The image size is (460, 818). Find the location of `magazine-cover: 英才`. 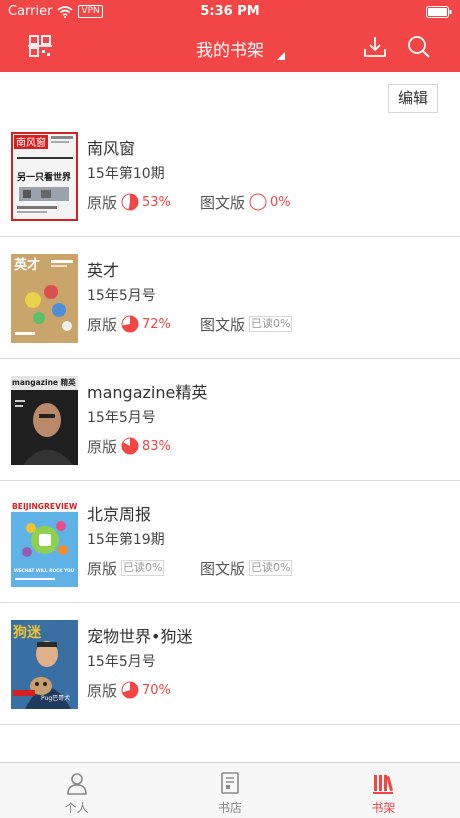

magazine-cover: 英才 is located at coordinates (44, 298).